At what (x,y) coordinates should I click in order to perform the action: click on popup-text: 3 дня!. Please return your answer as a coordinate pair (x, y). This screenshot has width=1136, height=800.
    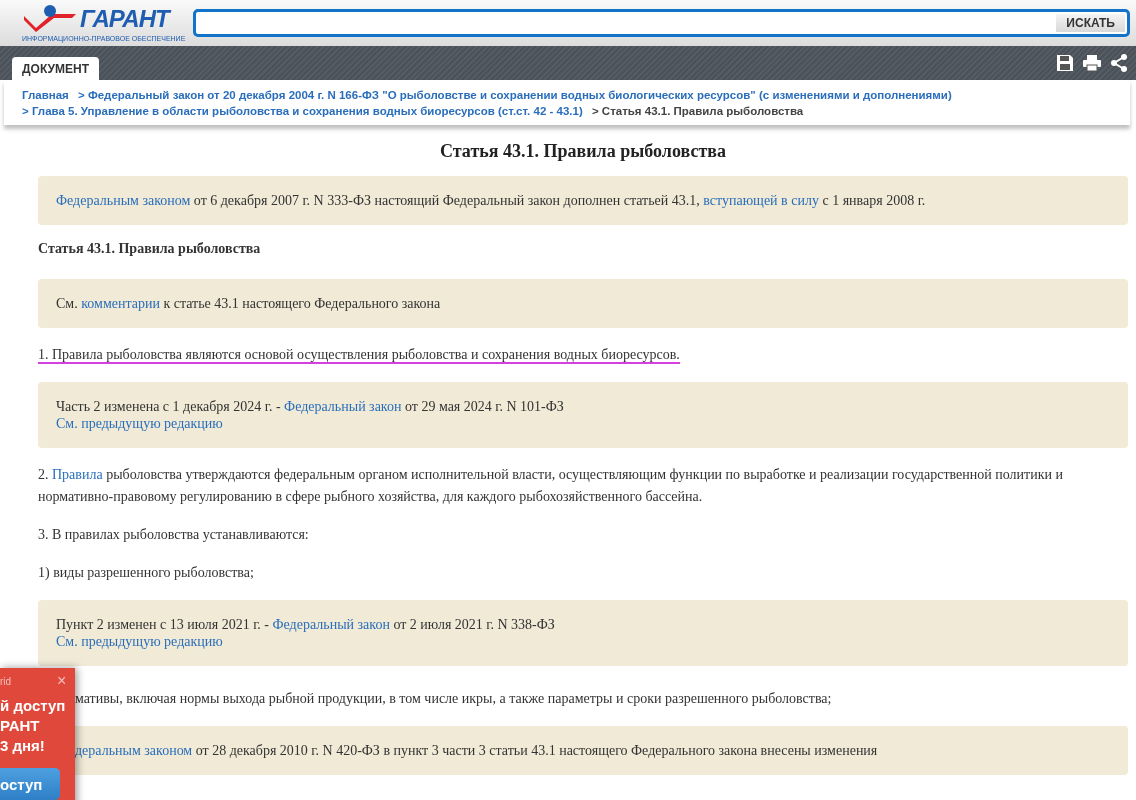
    Looking at the image, I should click on (23, 746).